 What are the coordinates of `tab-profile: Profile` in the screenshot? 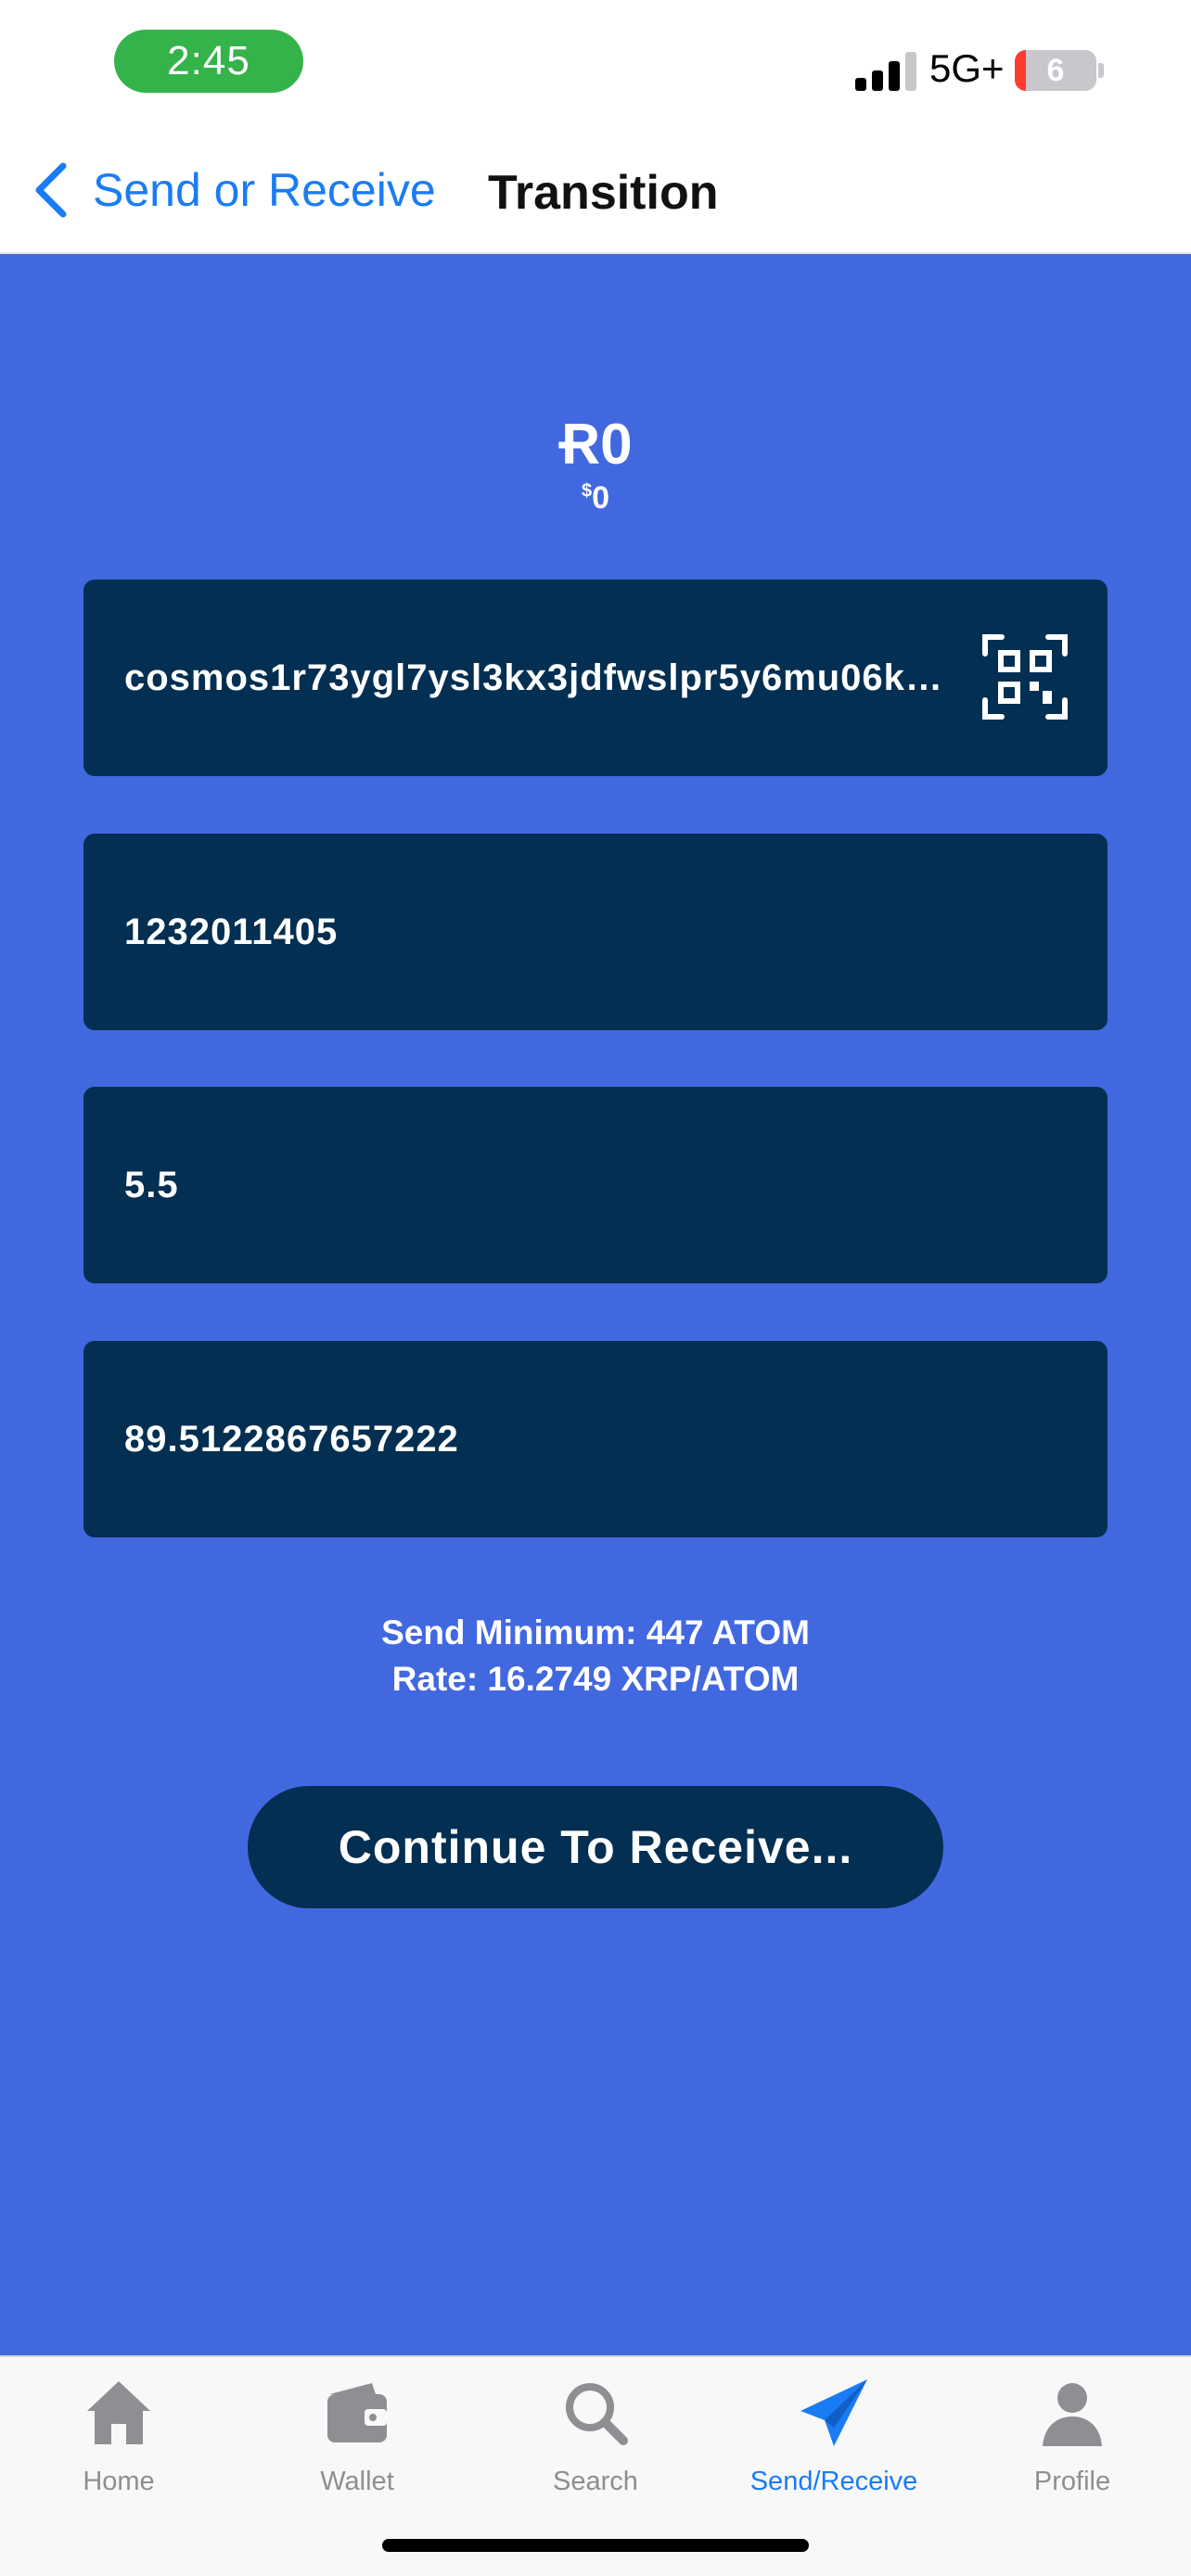 It's located at (1073, 2446).